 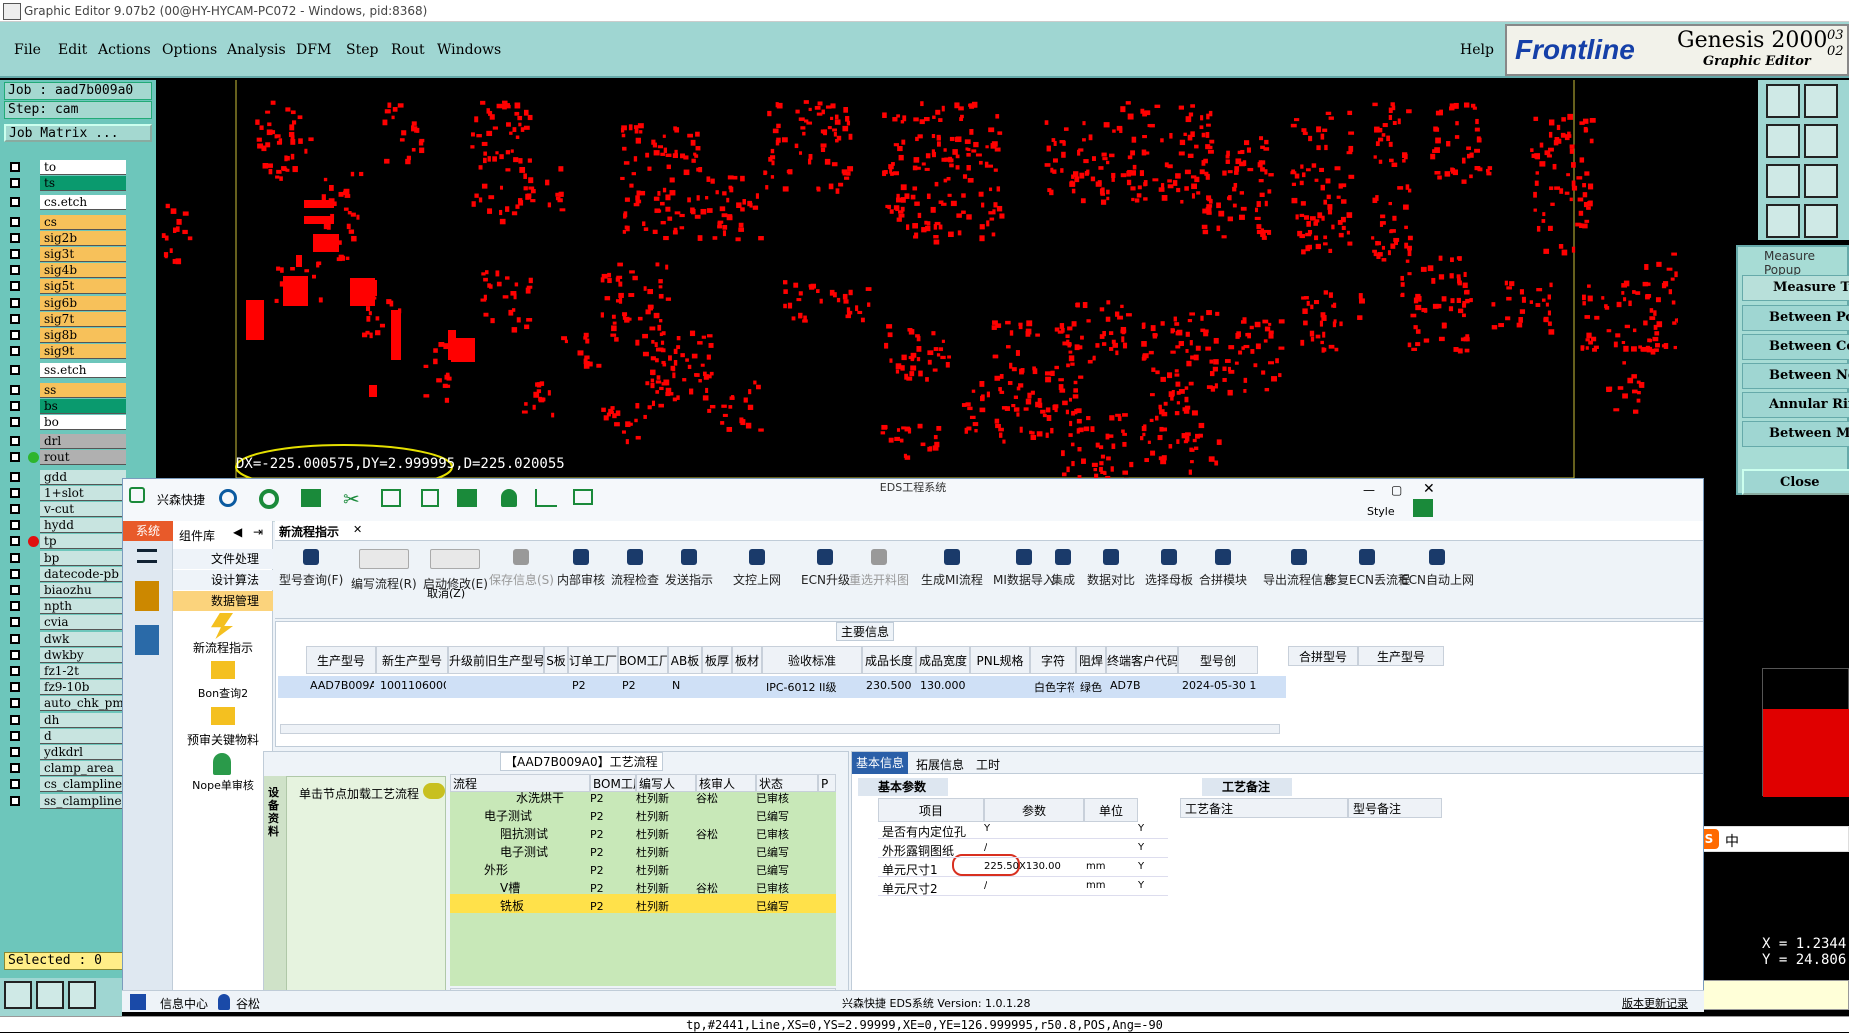 What do you see at coordinates (412, 660) in the screenshot?
I see `grid-header: 新生产型号` at bounding box center [412, 660].